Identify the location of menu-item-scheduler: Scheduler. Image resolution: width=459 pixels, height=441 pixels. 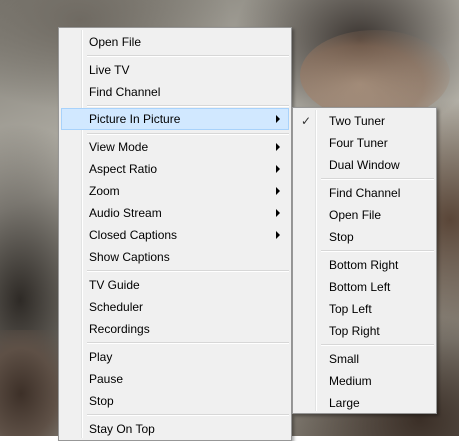
(175, 307).